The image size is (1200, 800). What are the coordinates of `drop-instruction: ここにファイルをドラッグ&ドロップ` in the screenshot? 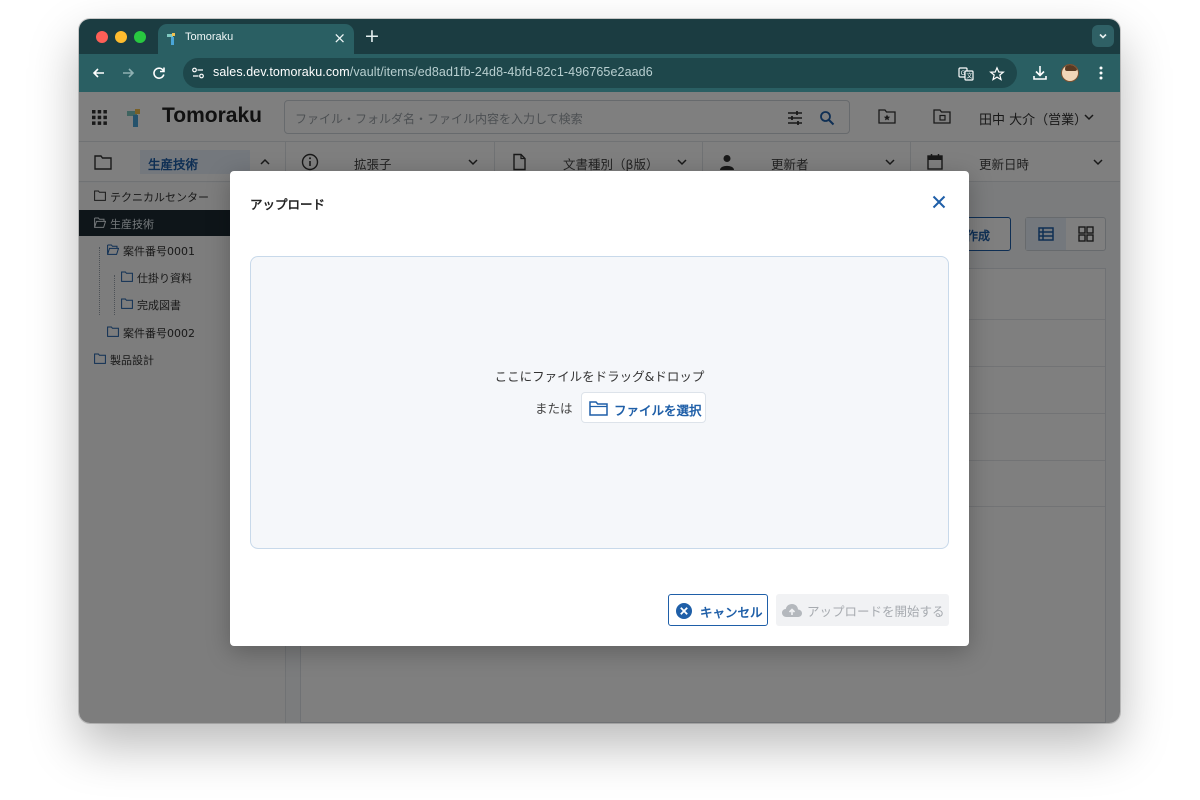 It's located at (599, 376).